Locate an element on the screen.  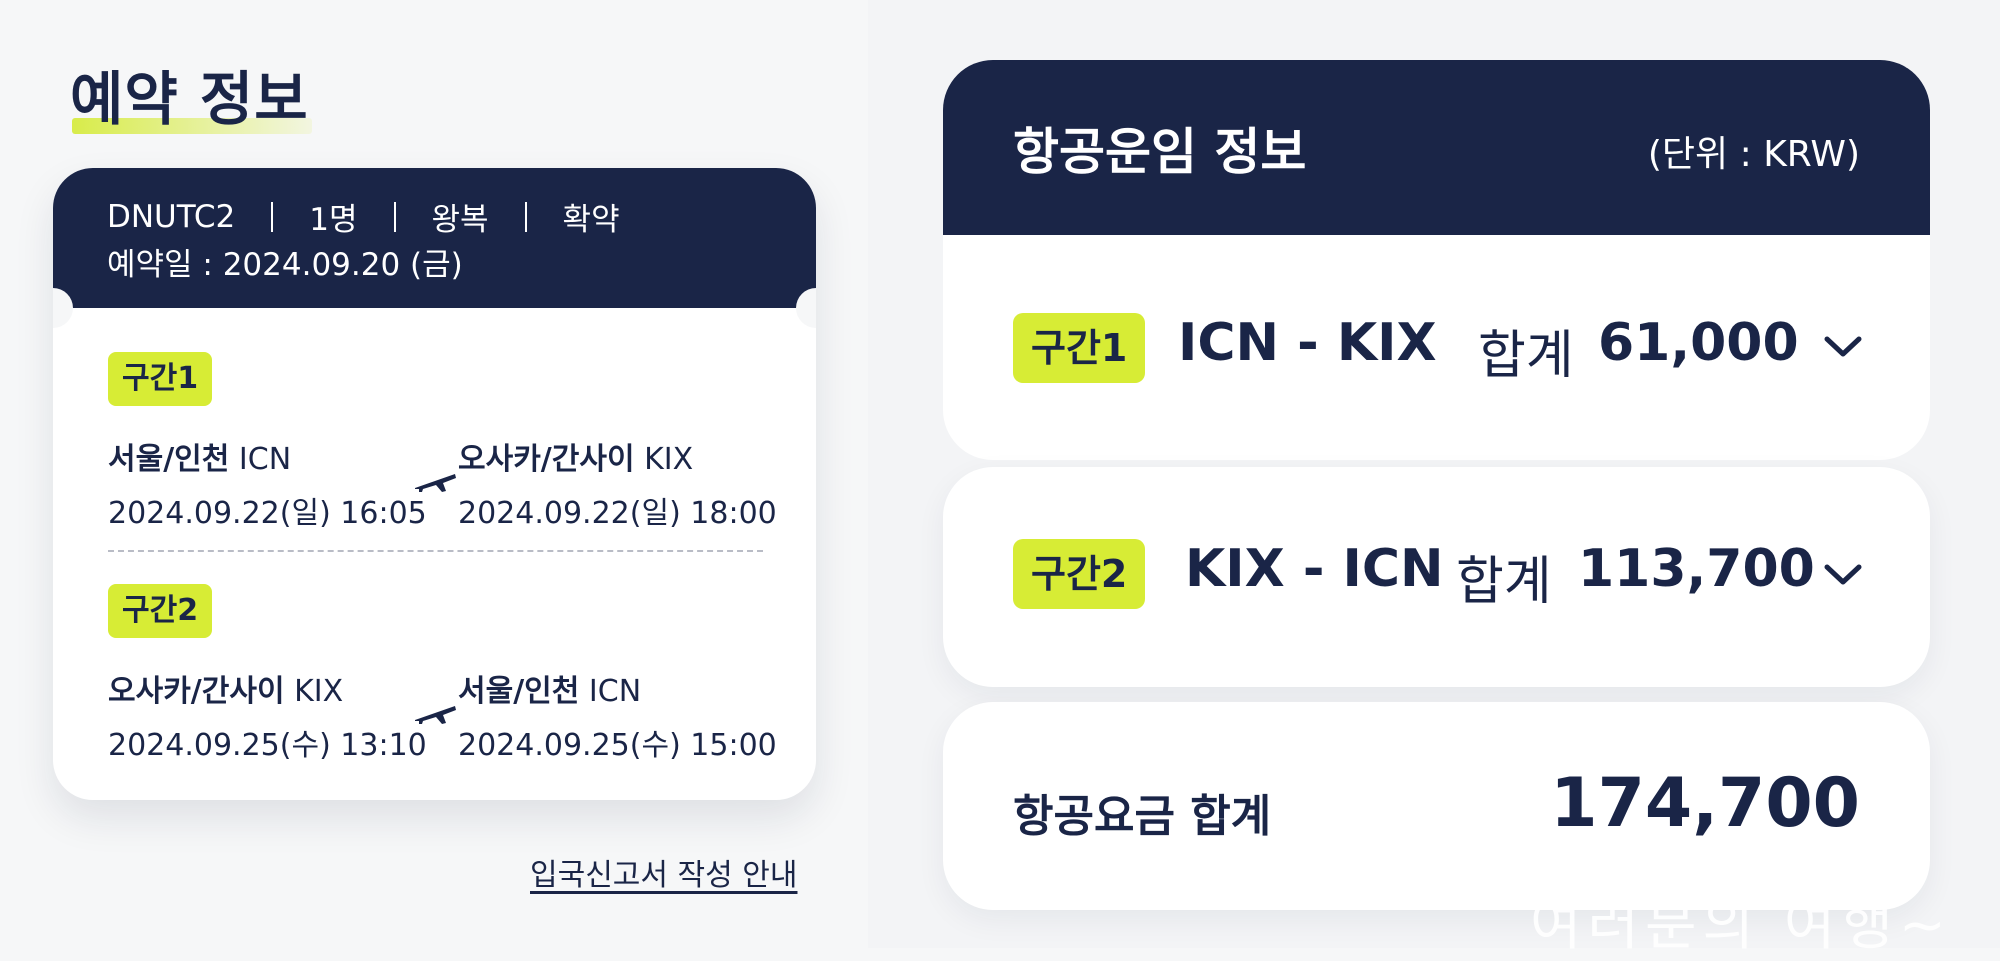
segment-1-destination: 오사카/간사이 KIX is located at coordinates (575, 456).